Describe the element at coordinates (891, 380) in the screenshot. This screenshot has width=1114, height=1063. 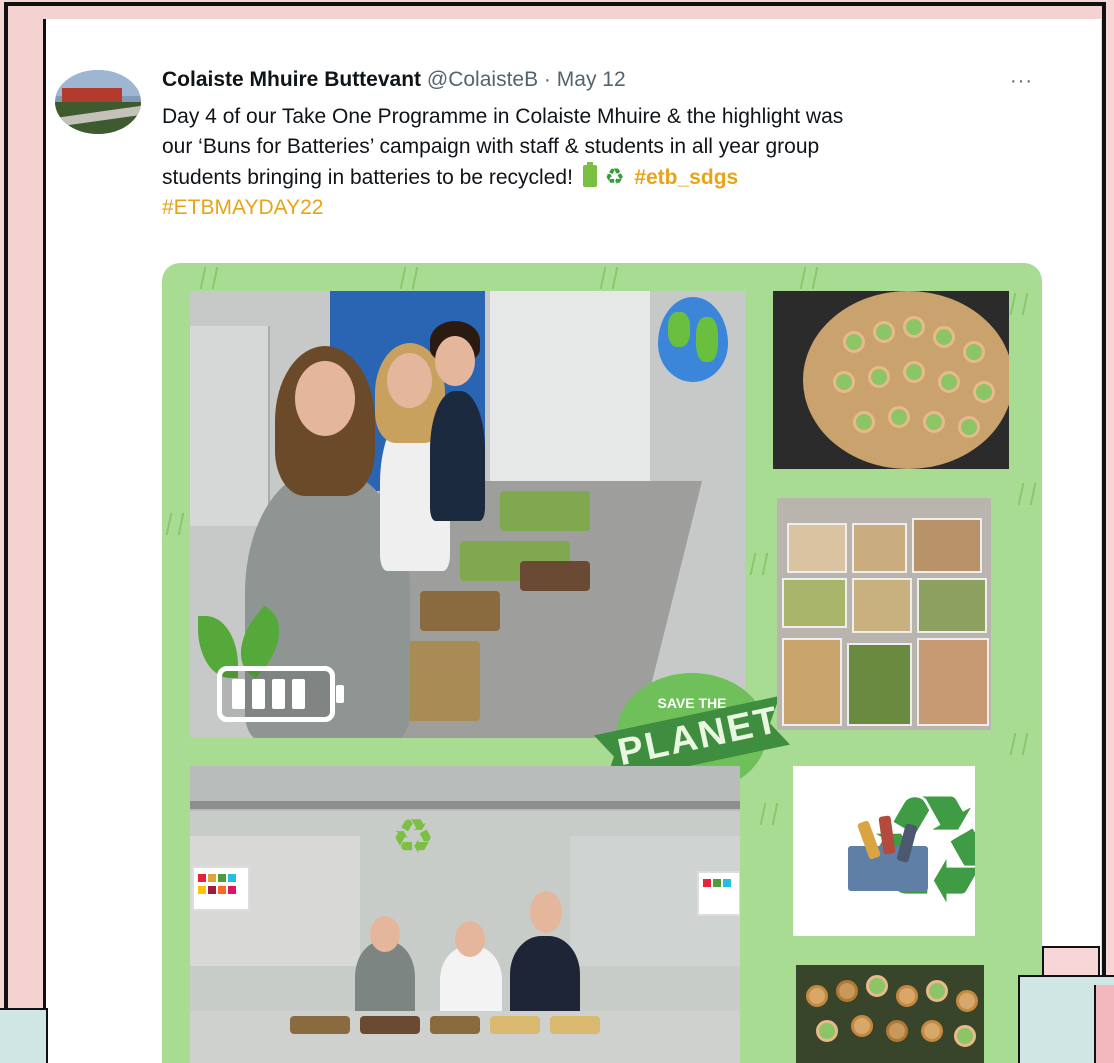
I see `photo-cupcake-platter` at that location.